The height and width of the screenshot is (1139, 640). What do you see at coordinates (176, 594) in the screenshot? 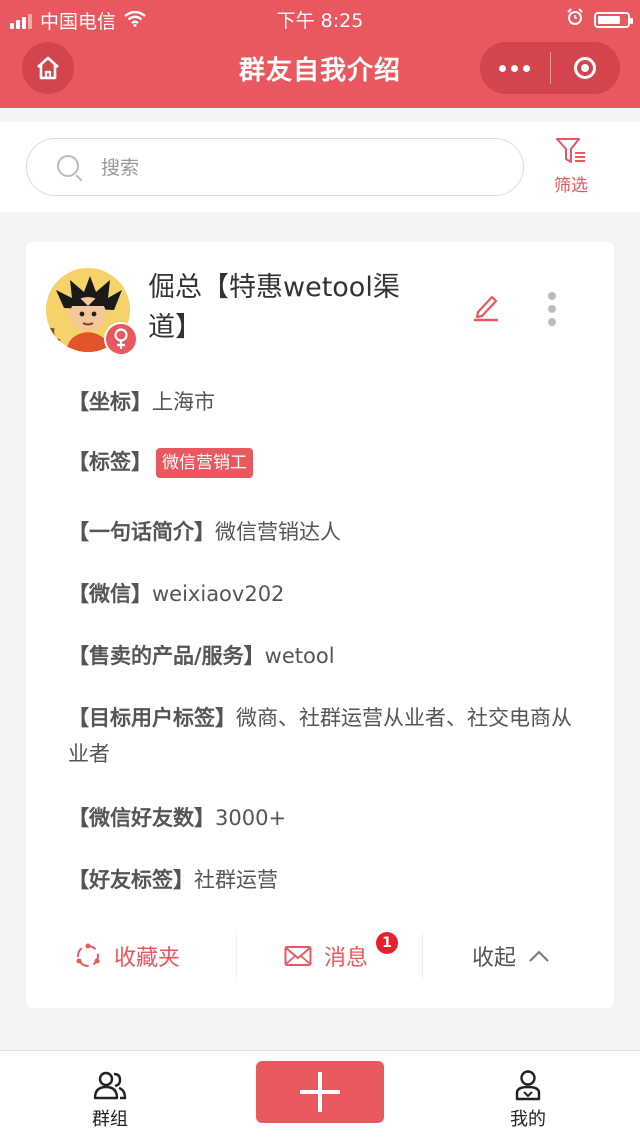
I see `field-wechat: 【微信】weixiaov202` at bounding box center [176, 594].